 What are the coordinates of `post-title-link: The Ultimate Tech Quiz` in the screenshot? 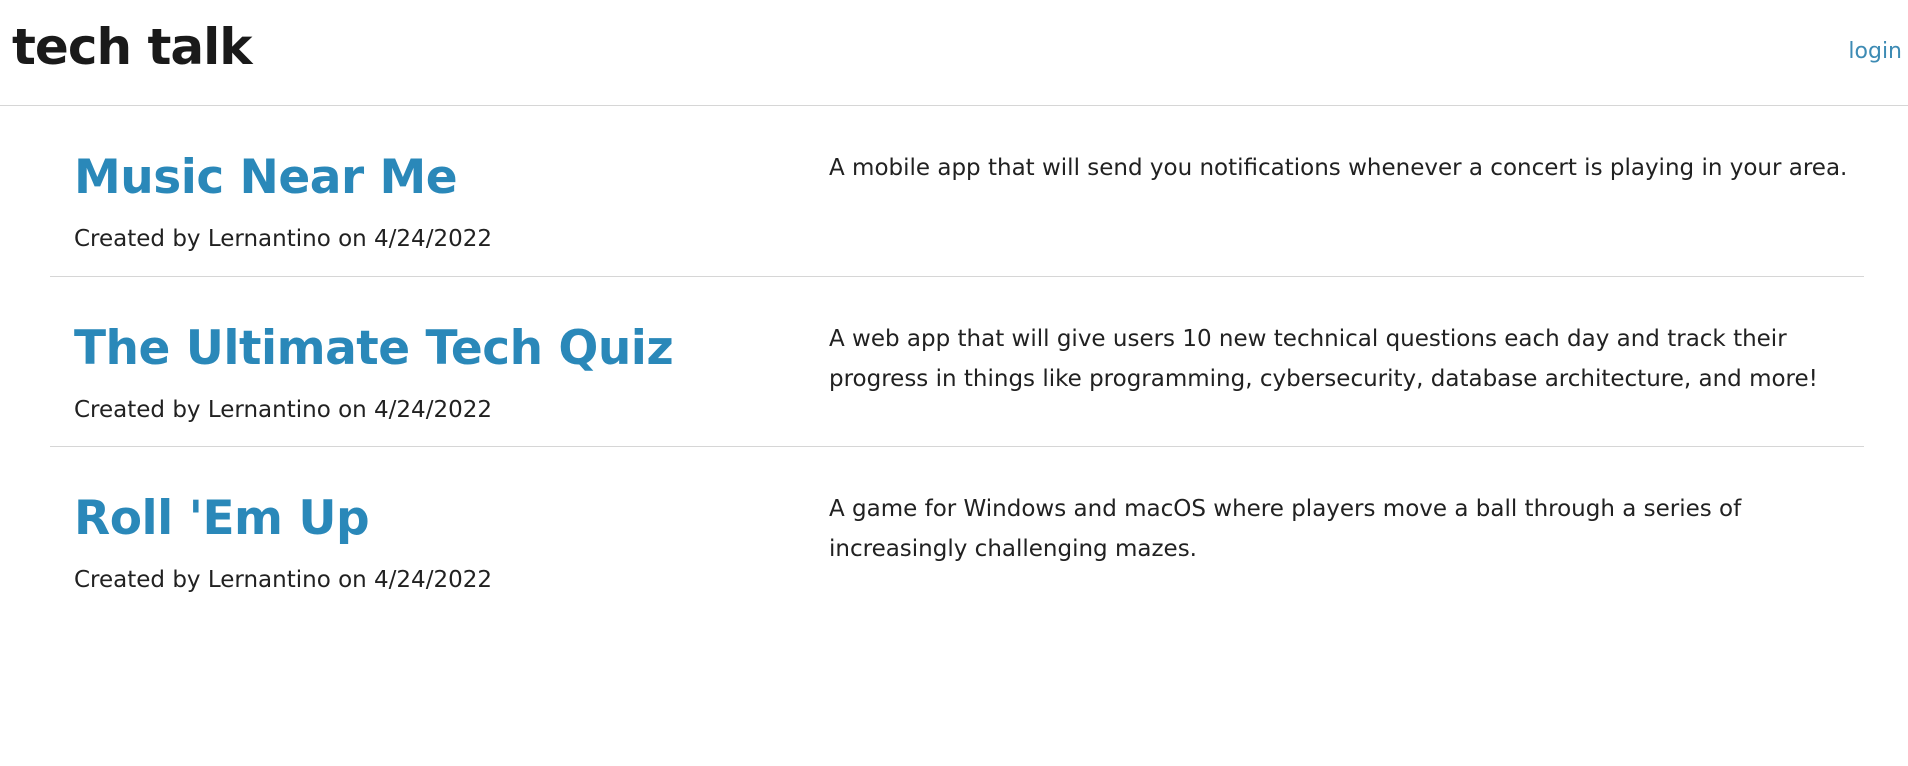 It's located at (374, 349).